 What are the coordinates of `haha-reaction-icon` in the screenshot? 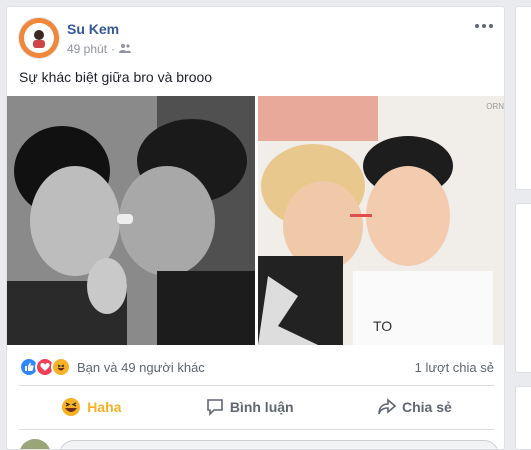 It's located at (61, 367).